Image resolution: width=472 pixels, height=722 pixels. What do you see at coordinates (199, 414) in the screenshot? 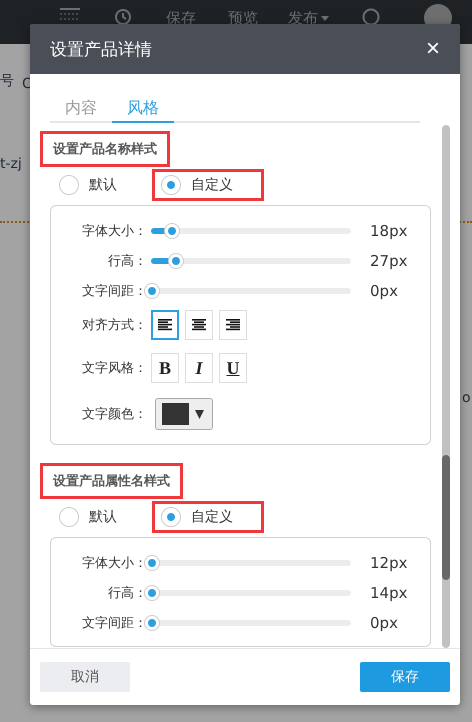
I see `caret-icon` at bounding box center [199, 414].